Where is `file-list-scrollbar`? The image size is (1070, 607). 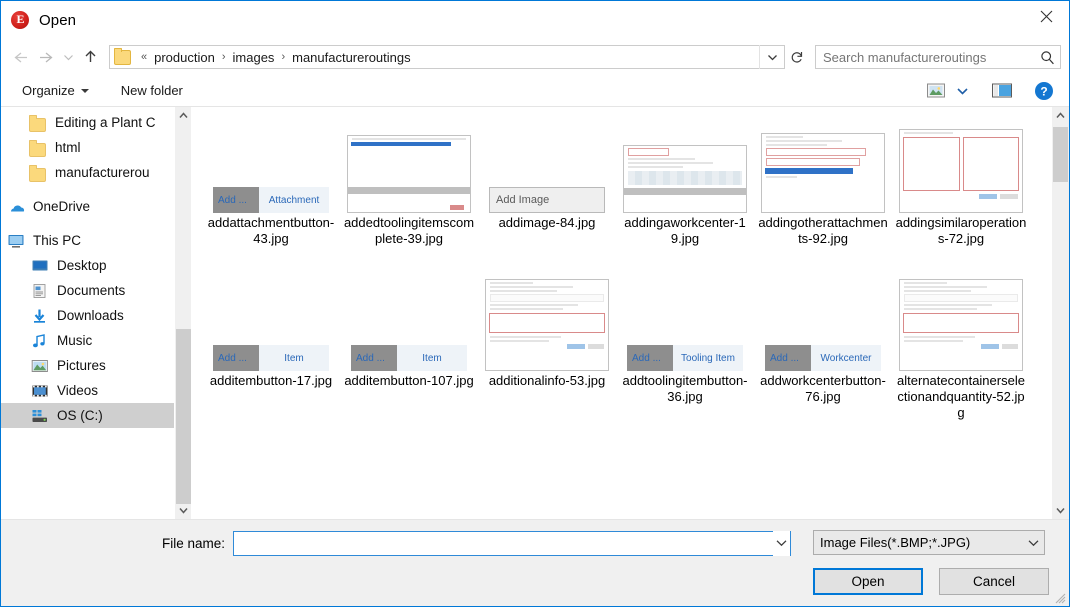 file-list-scrollbar is located at coordinates (1060, 313).